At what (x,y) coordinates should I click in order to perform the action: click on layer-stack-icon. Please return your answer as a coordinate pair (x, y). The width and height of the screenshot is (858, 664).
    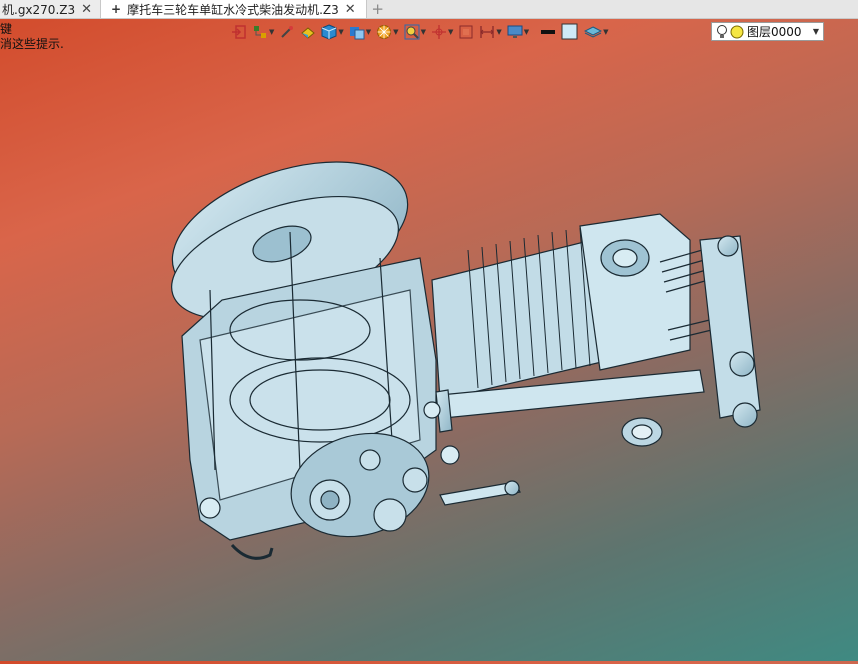
    Looking at the image, I should click on (593, 32).